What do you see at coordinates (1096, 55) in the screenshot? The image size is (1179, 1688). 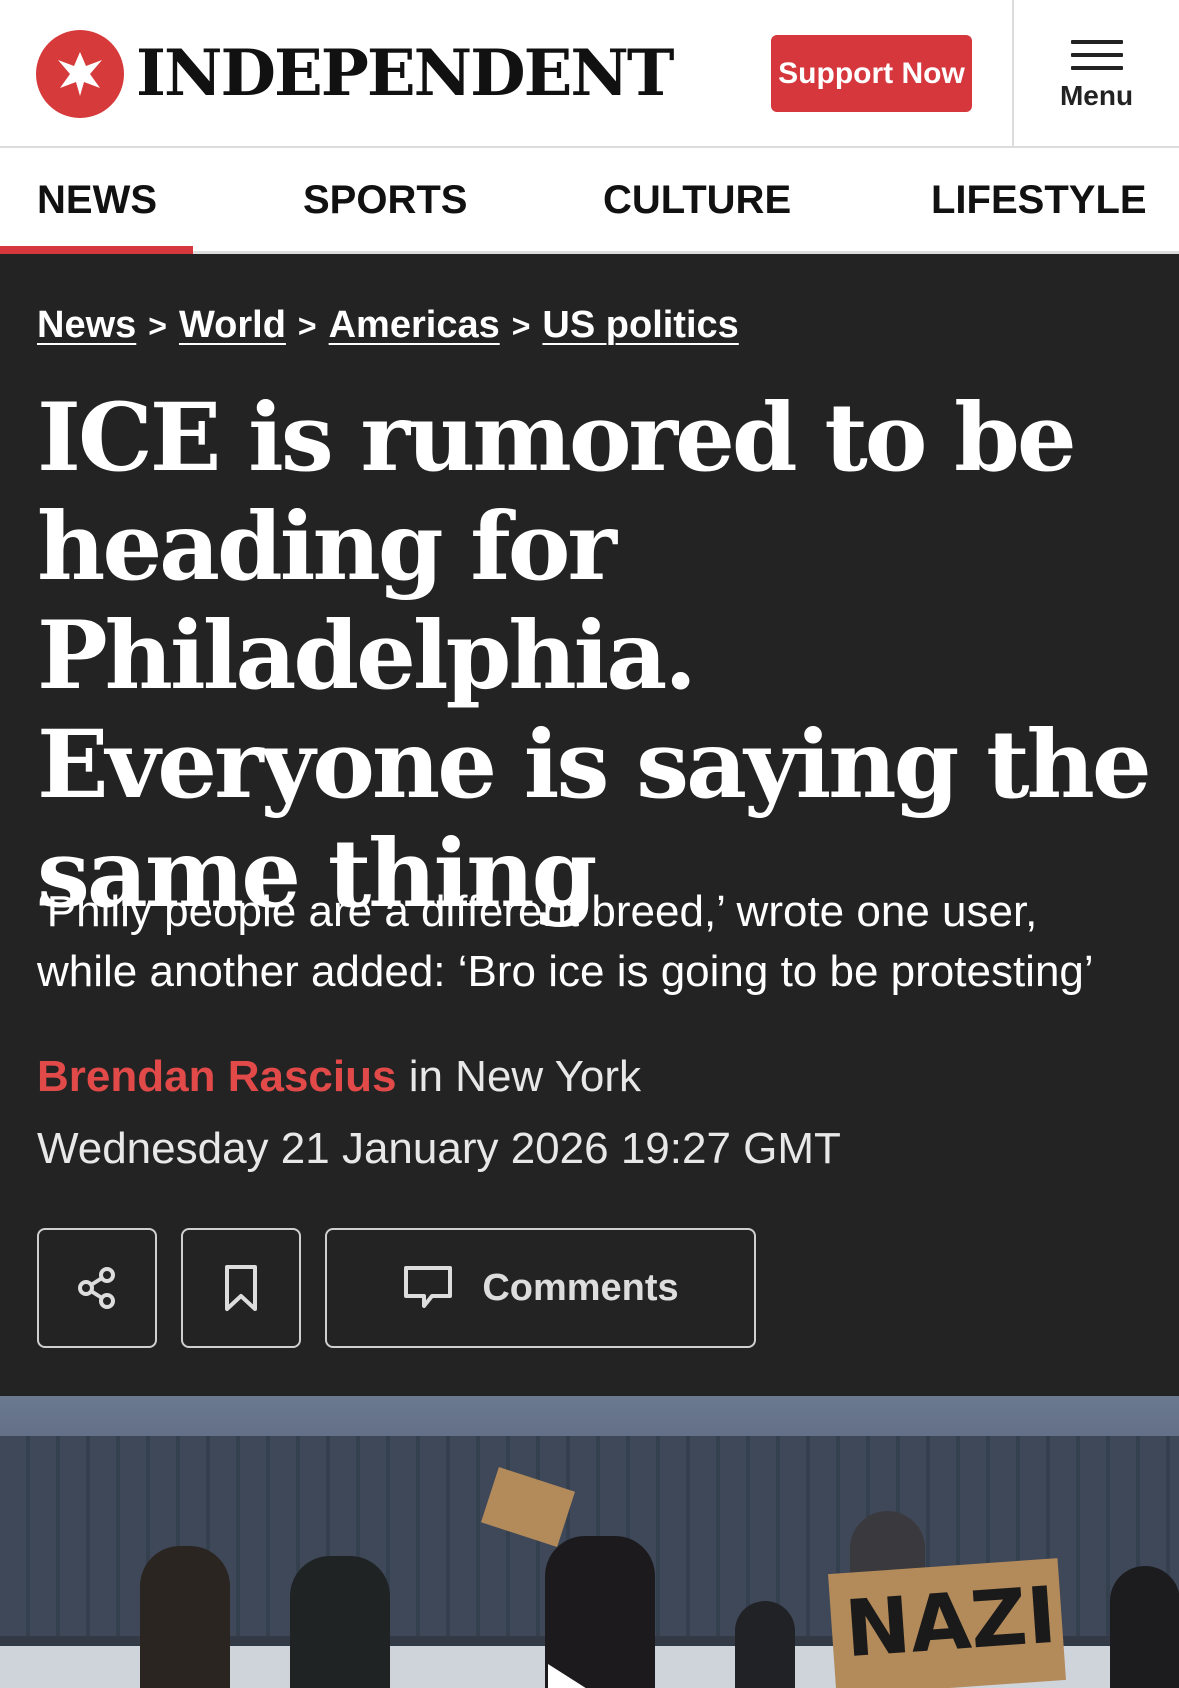 I see `hamburger-icon` at bounding box center [1096, 55].